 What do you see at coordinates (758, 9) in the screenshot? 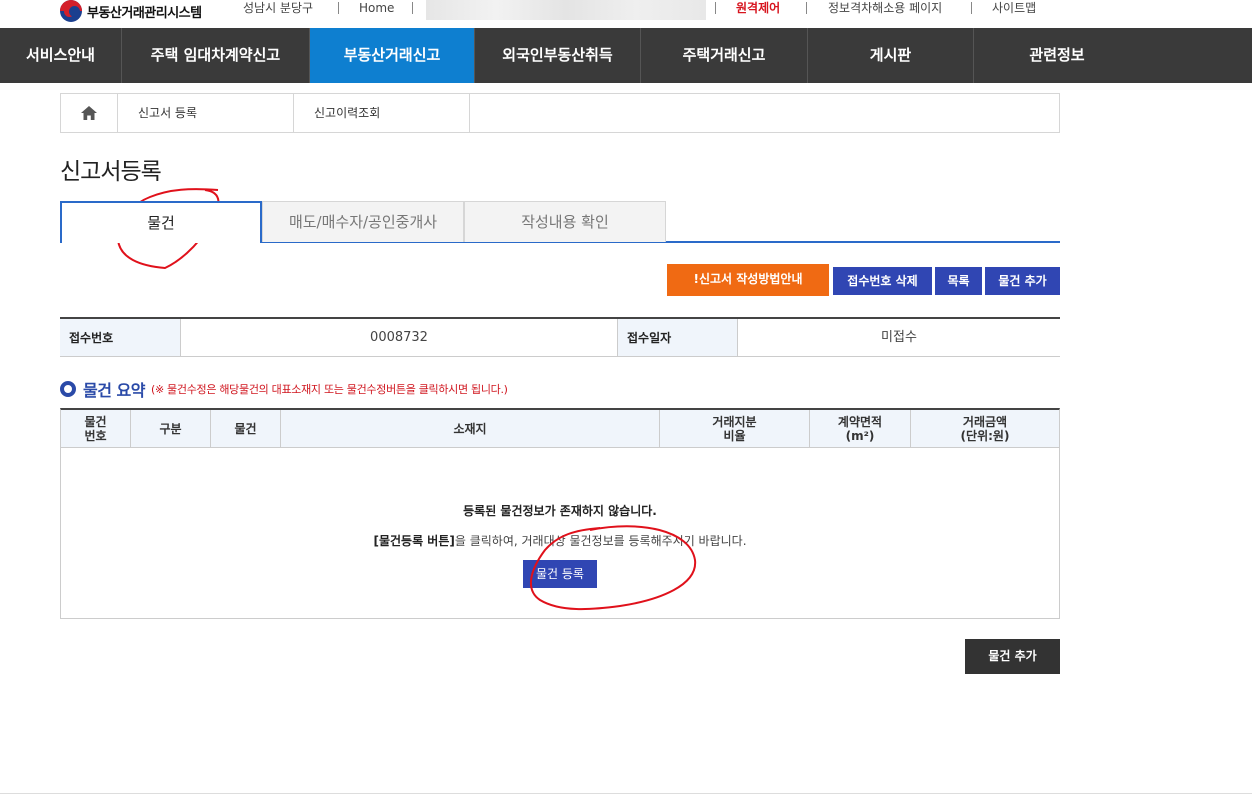
I see `remote-control-link: 원격제어` at bounding box center [758, 9].